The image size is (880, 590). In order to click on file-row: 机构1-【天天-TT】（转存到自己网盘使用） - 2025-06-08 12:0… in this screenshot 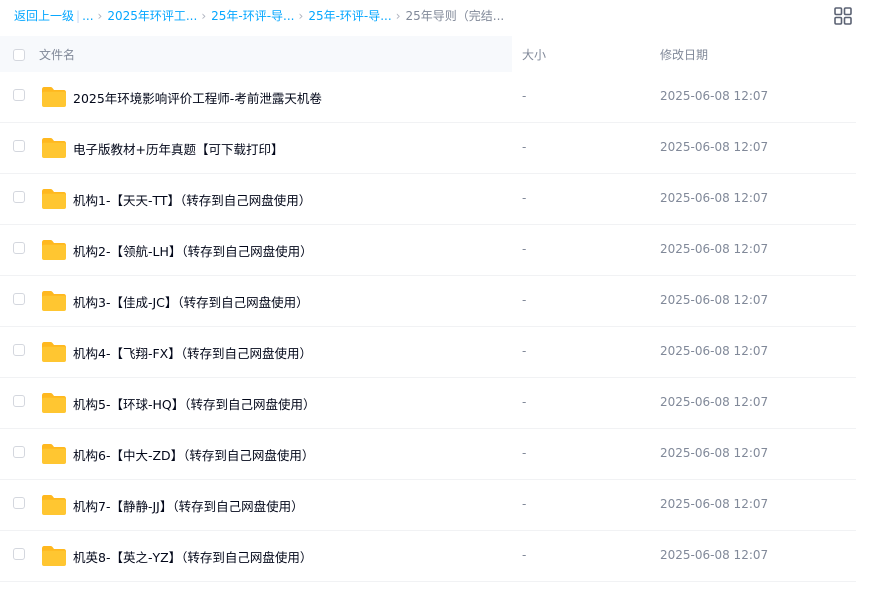, I will do `click(428, 199)`.